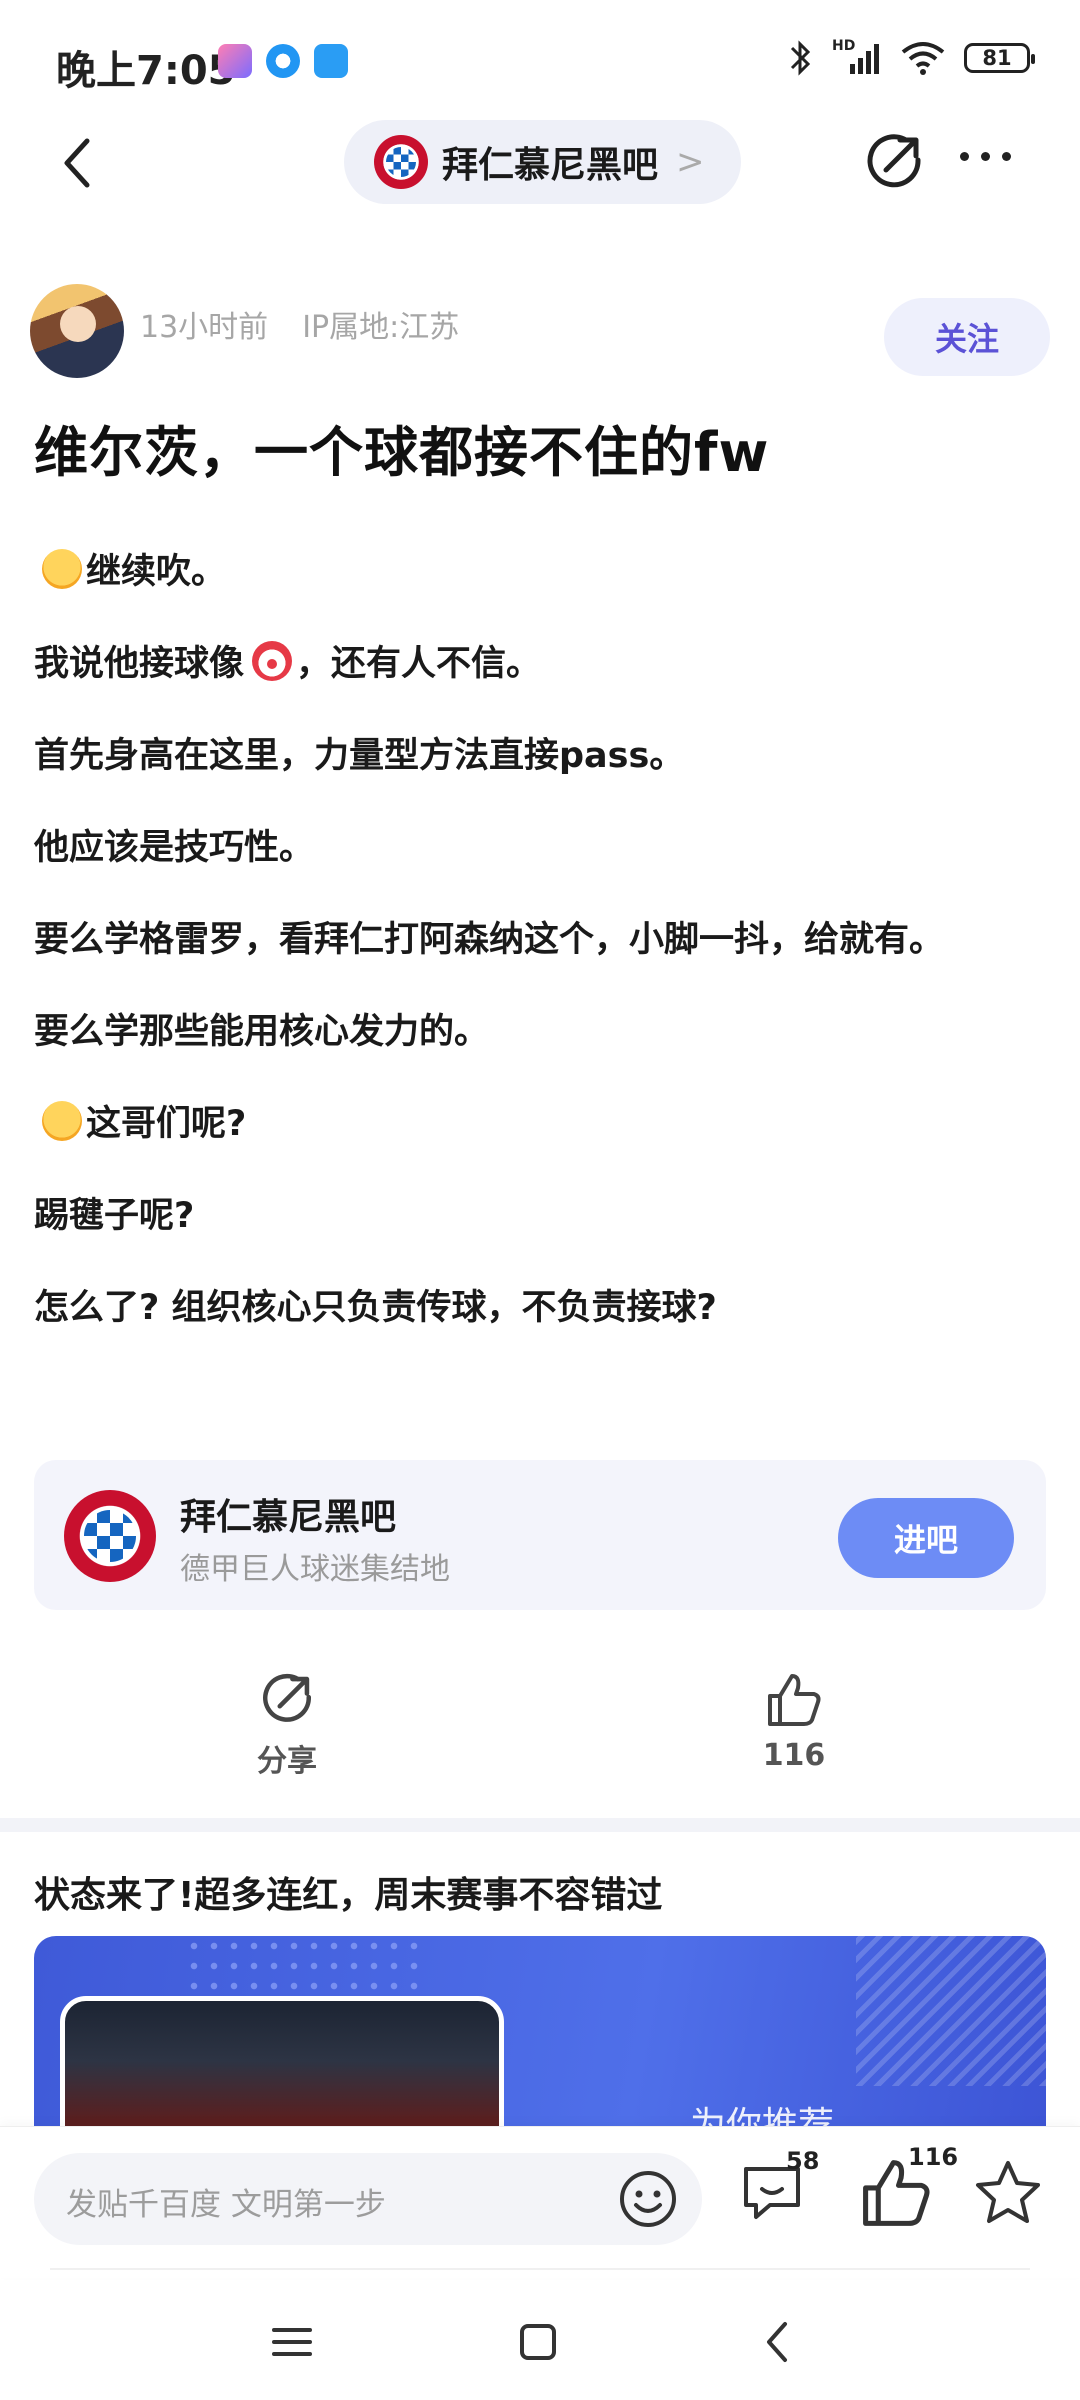 The image size is (1080, 2400). I want to click on upload-app-icon, so click(331, 61).